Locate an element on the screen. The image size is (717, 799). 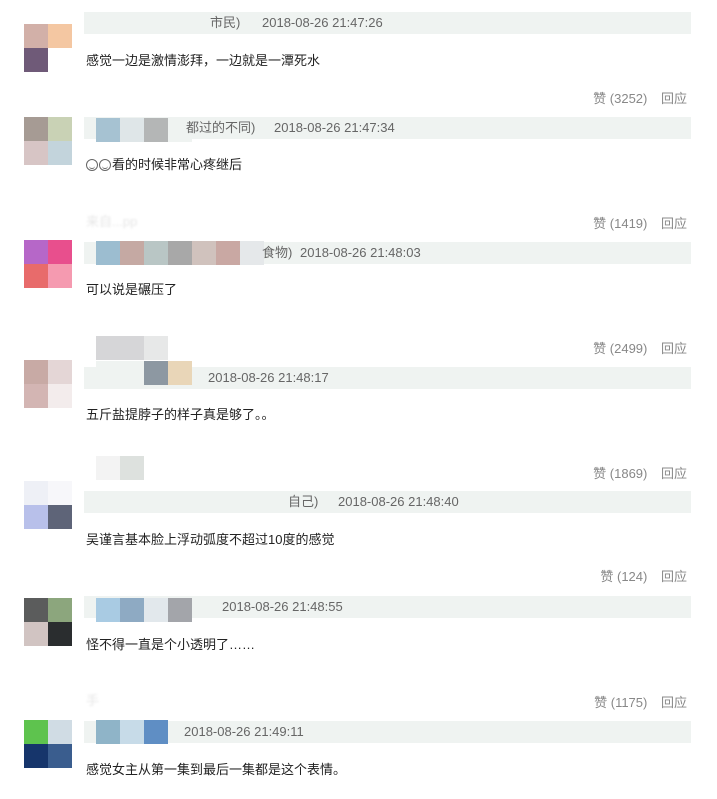
like-button: 赞 (1175) is located at coordinates (620, 702).